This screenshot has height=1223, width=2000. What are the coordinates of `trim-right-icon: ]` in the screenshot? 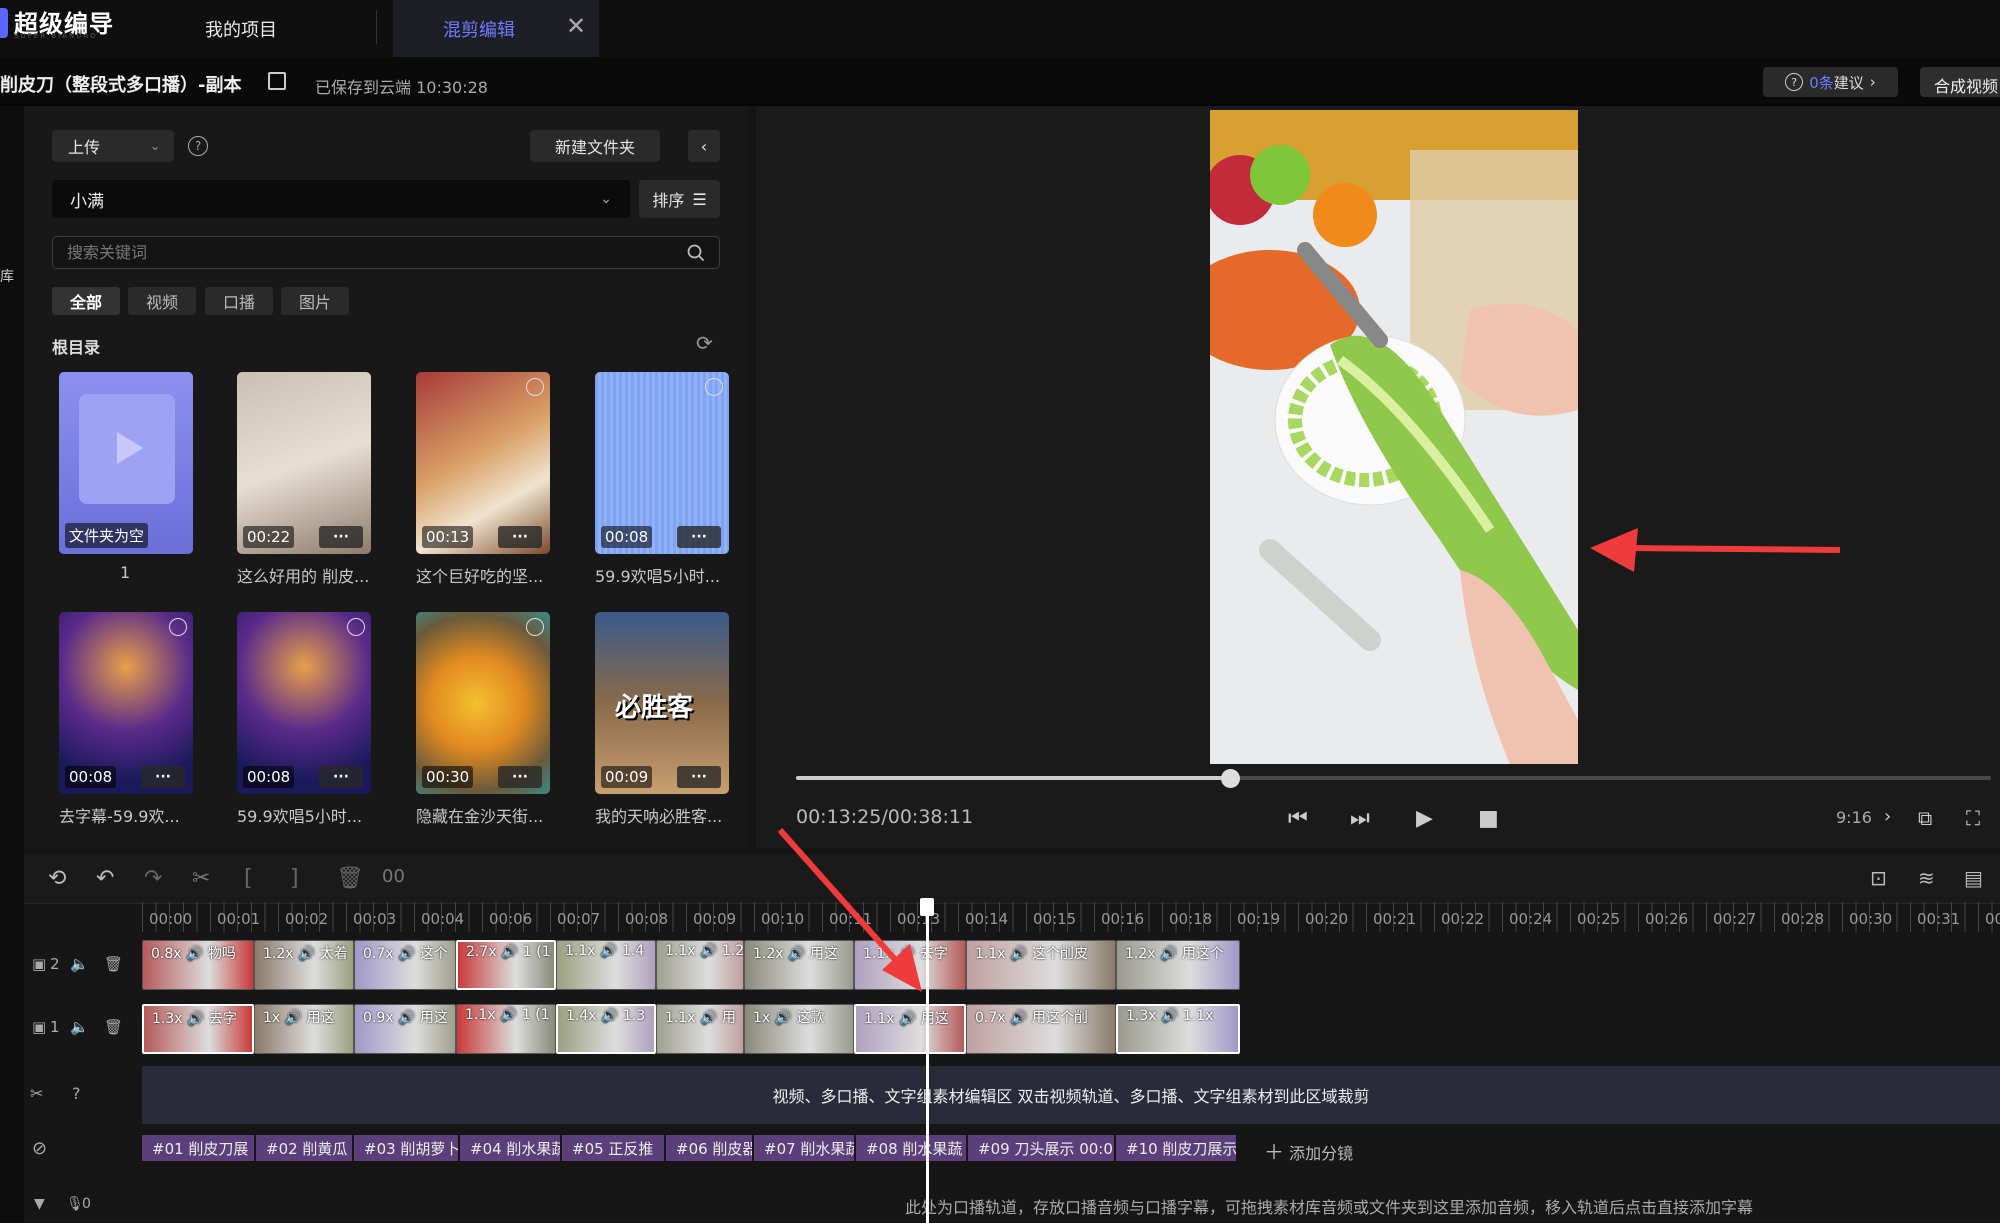 It's located at (294, 878).